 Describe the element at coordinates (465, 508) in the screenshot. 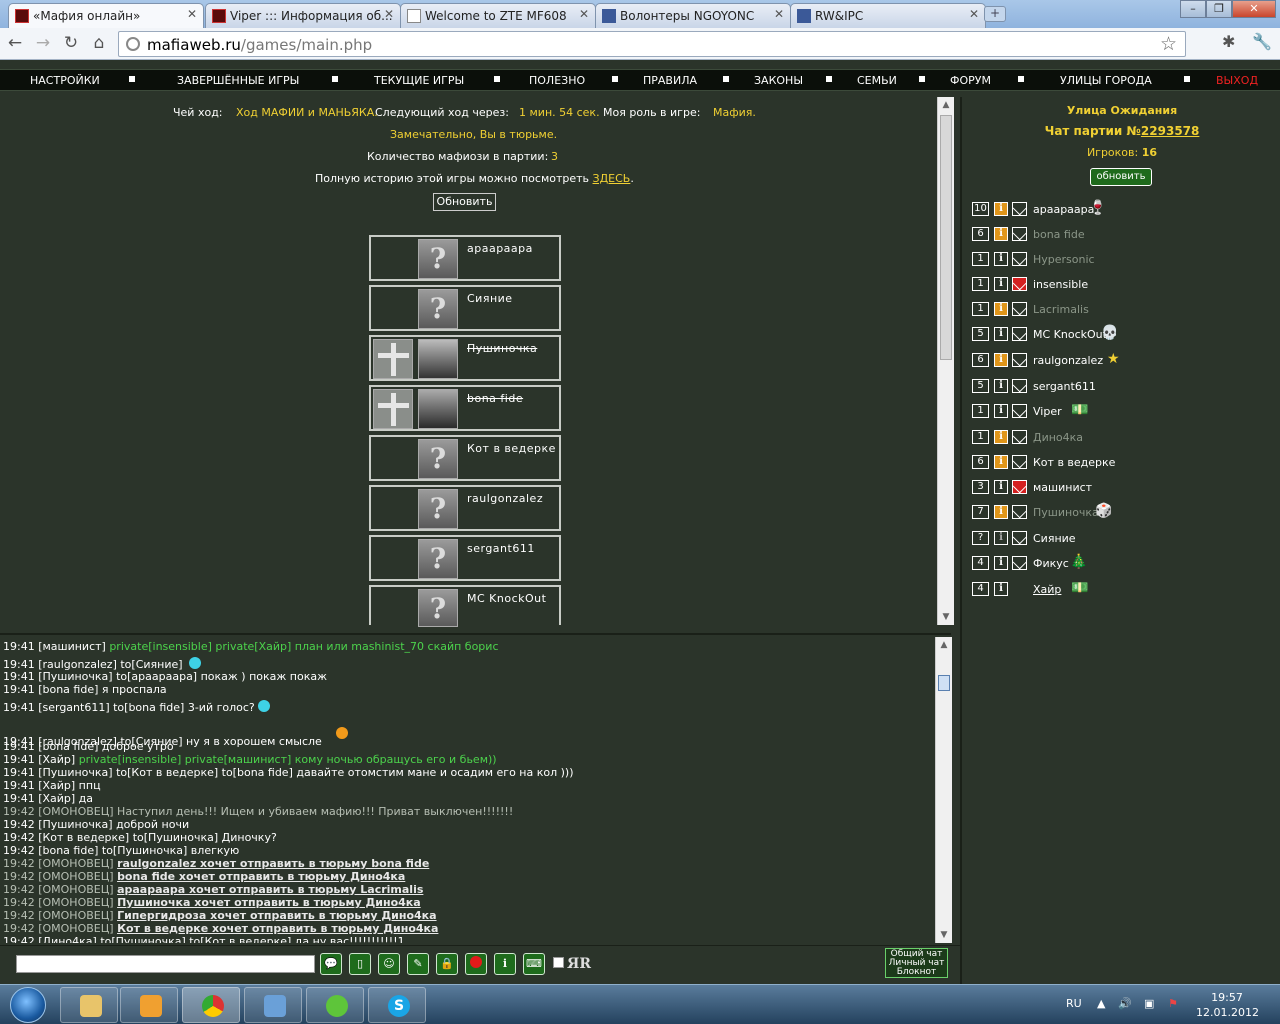

I see `player-card: ? raulgonzalez` at that location.